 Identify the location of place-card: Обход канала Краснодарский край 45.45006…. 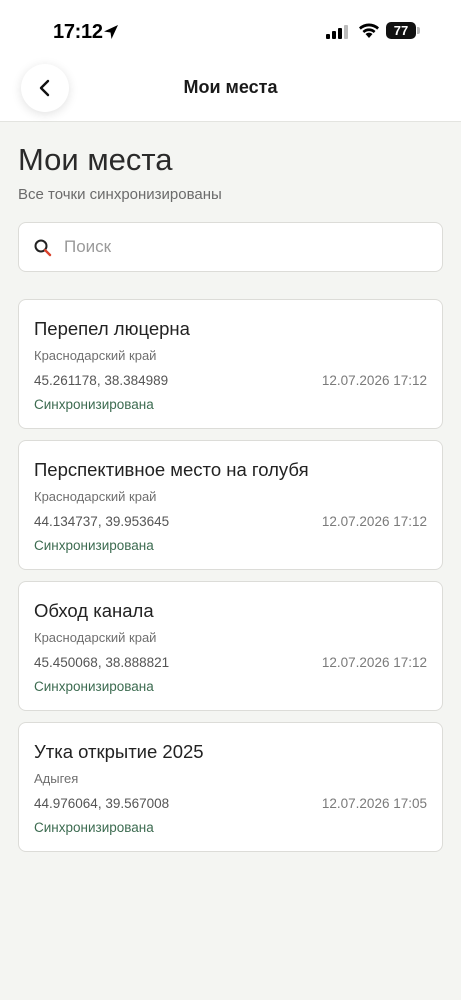
(230, 646).